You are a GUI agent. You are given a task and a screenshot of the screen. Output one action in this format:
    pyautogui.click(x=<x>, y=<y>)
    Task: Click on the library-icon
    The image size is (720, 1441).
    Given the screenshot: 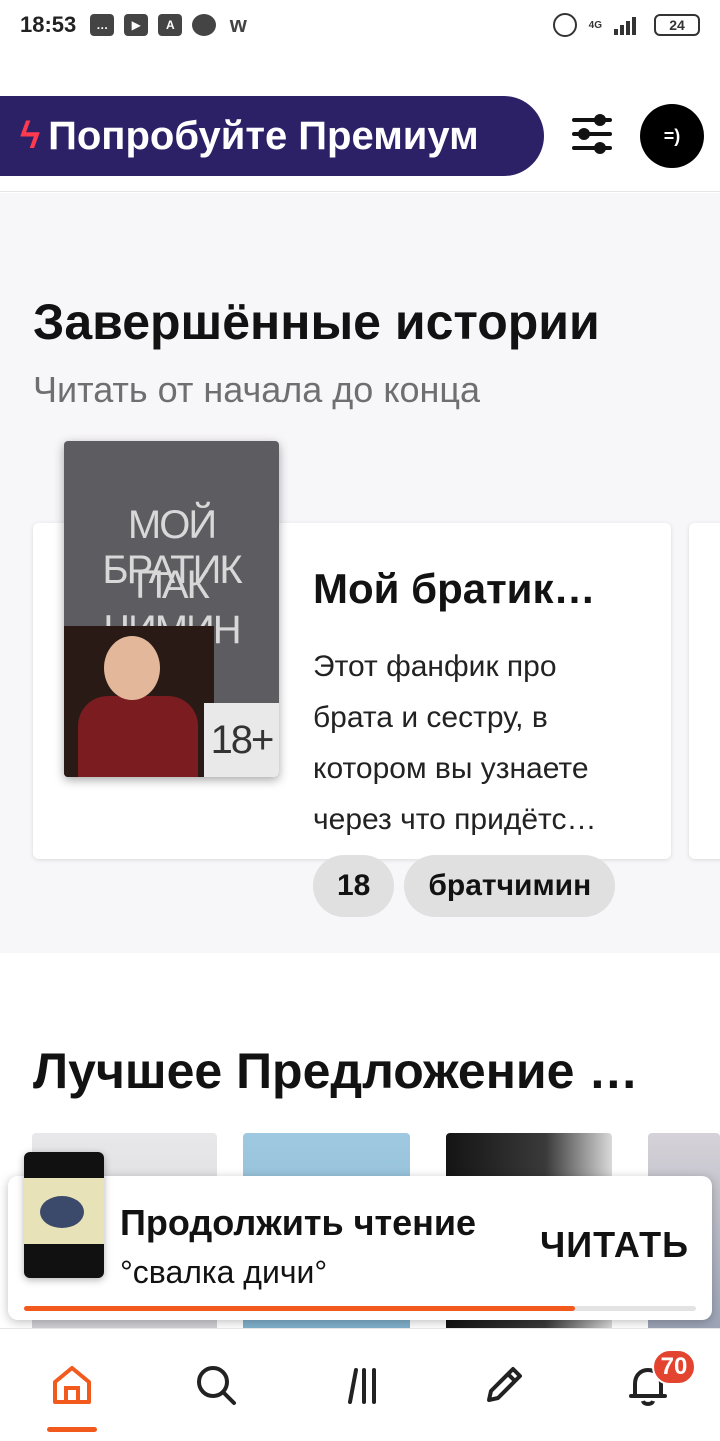 What is the action you would take?
    pyautogui.click(x=362, y=1386)
    